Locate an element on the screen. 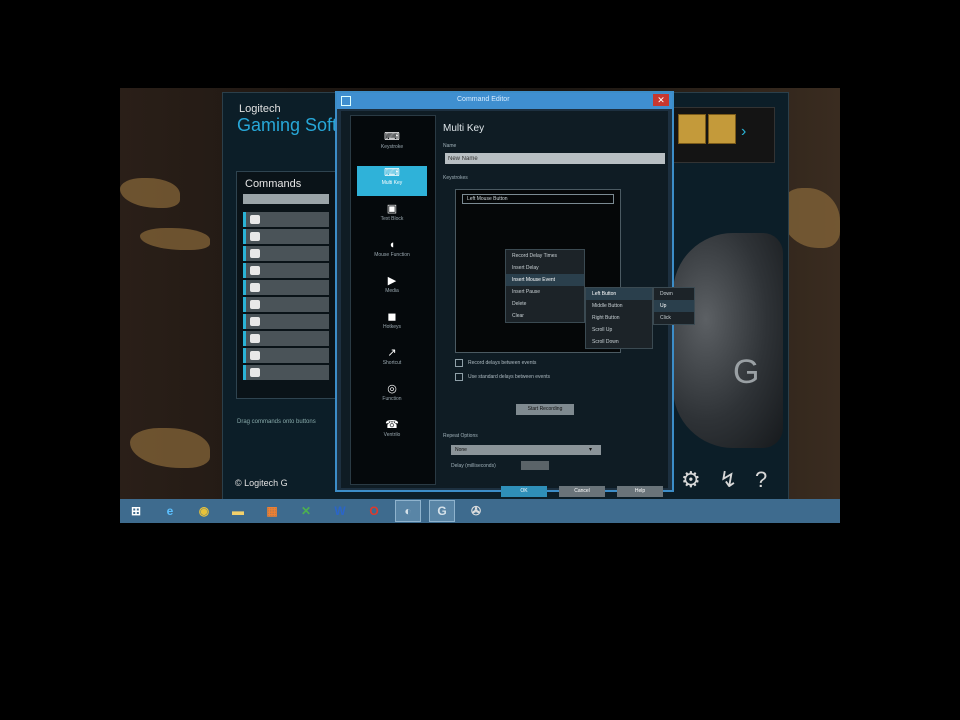  delay-label: Delay (milliseconds) is located at coordinates (473, 466).